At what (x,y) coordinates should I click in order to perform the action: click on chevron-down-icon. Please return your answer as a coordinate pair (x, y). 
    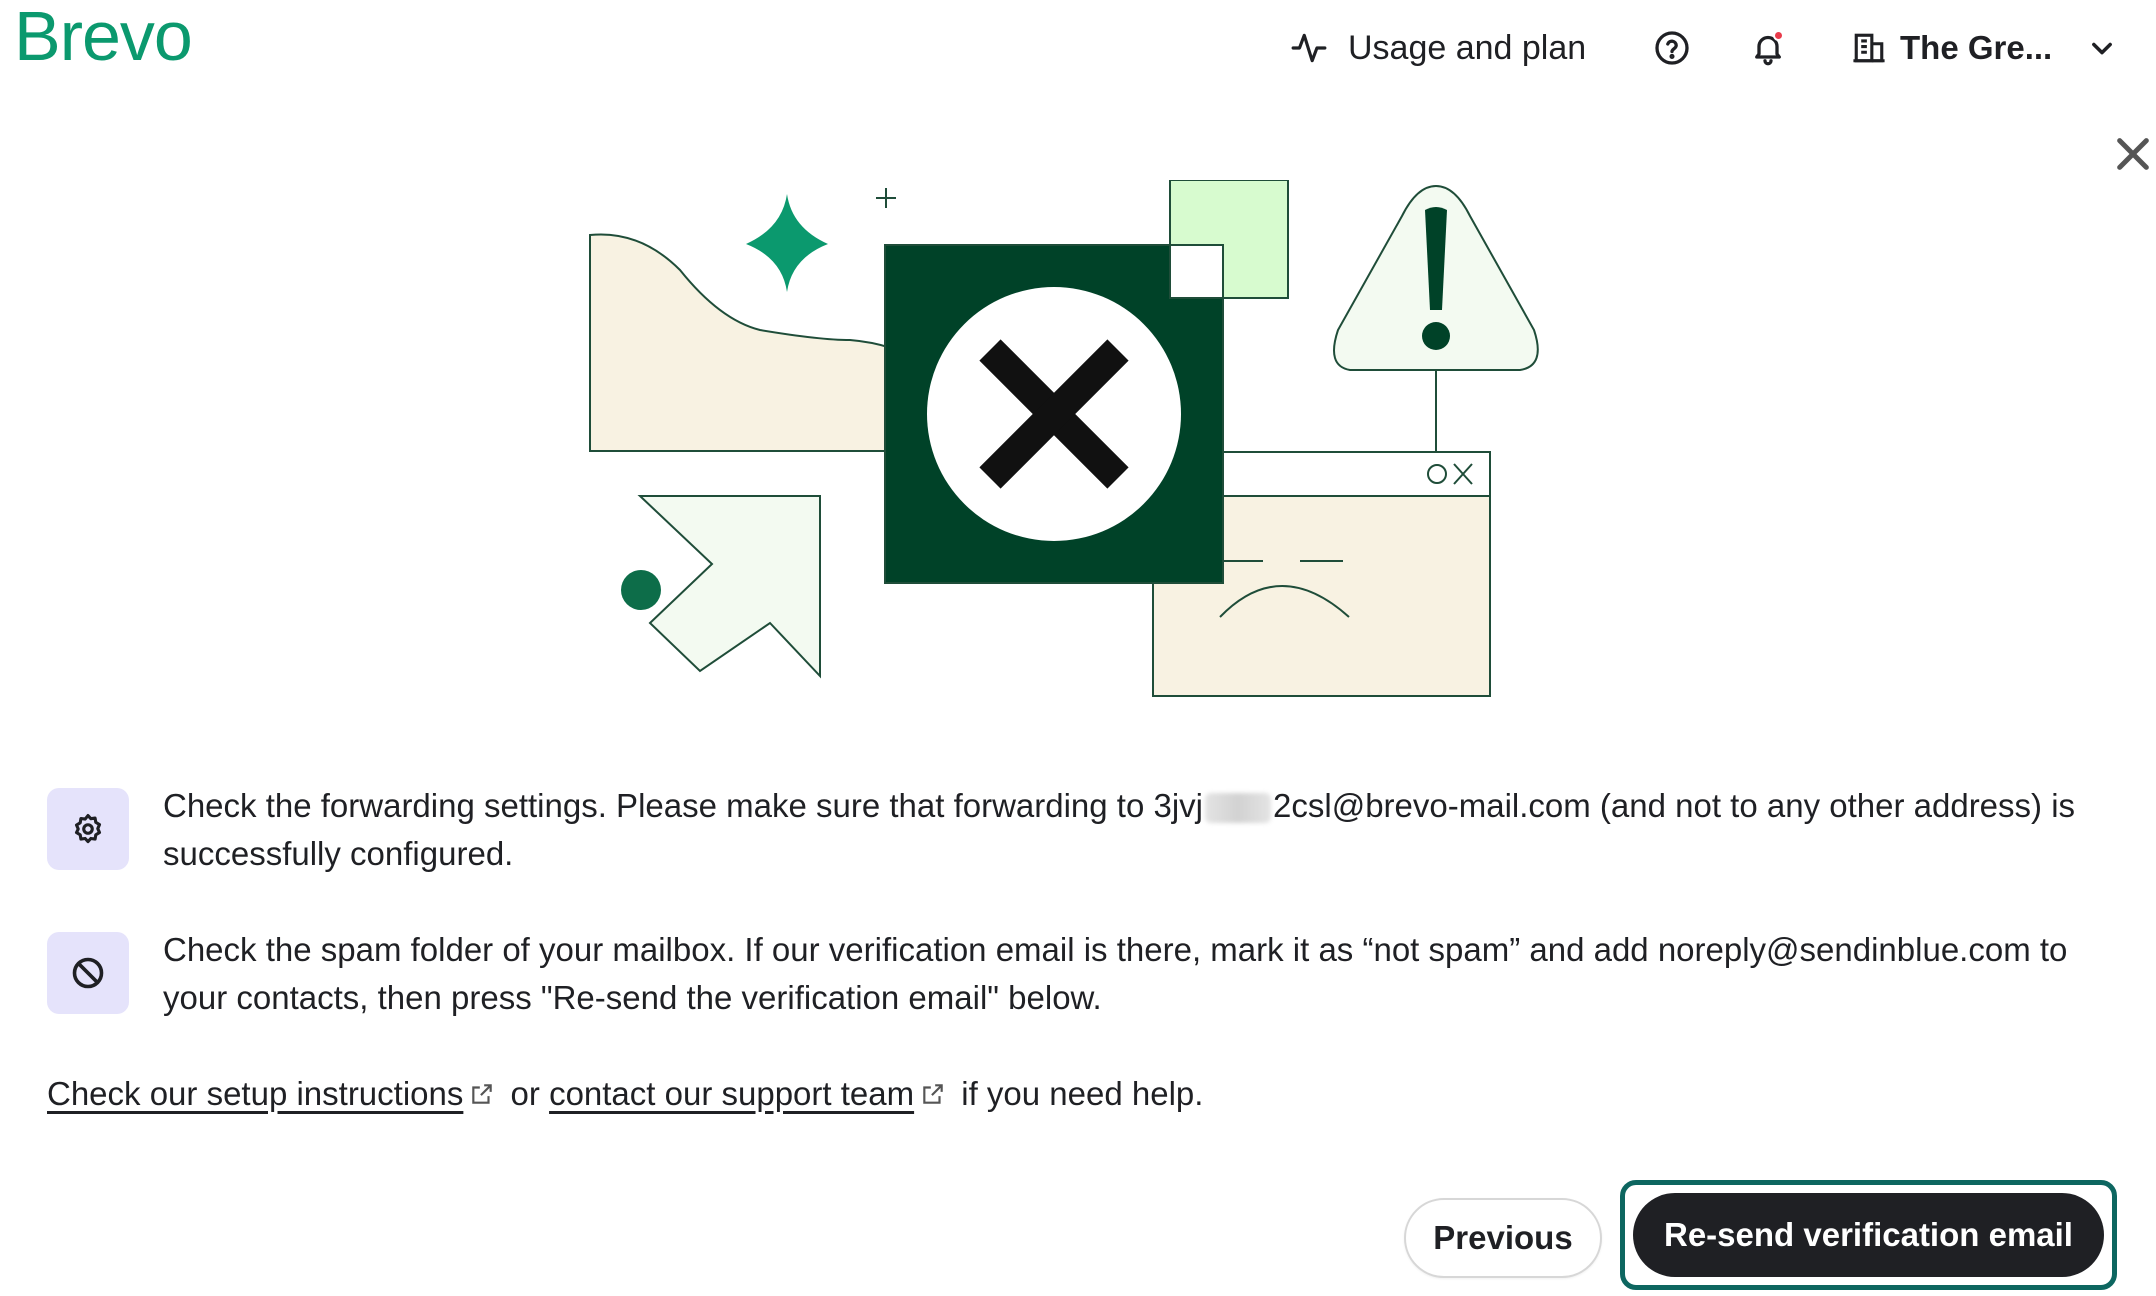
    Looking at the image, I should click on (2102, 48).